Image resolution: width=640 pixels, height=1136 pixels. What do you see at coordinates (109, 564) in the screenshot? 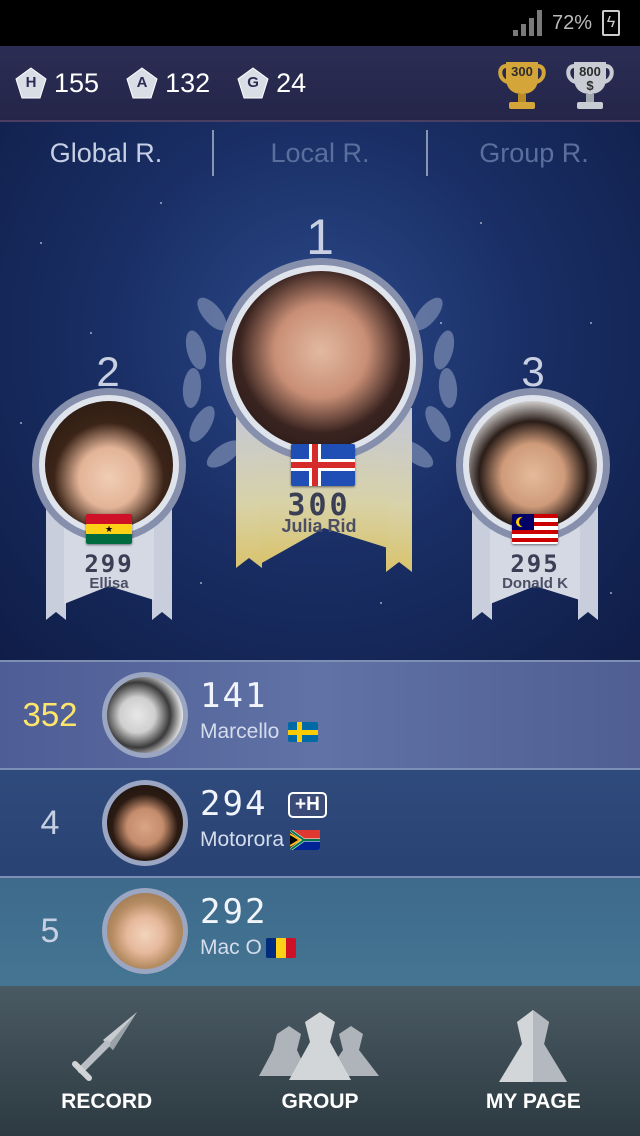
I see `podium-2-score: 299` at bounding box center [109, 564].